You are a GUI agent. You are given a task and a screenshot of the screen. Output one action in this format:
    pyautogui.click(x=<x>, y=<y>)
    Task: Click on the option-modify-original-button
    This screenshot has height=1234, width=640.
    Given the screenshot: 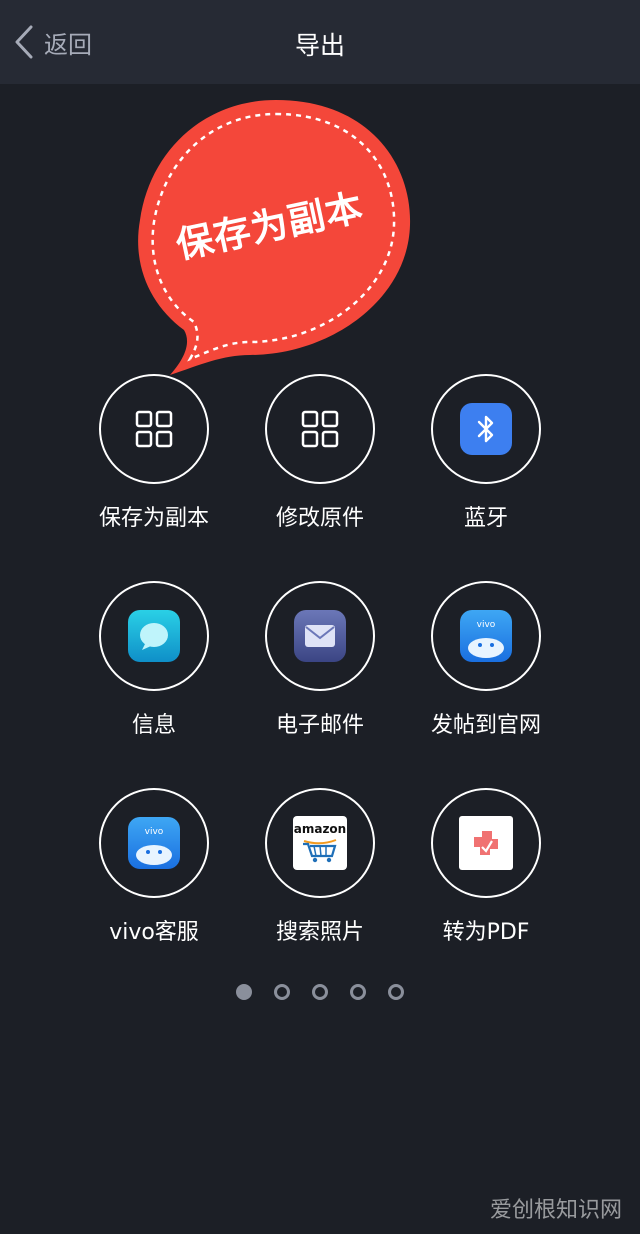 What is the action you would take?
    pyautogui.click(x=320, y=429)
    